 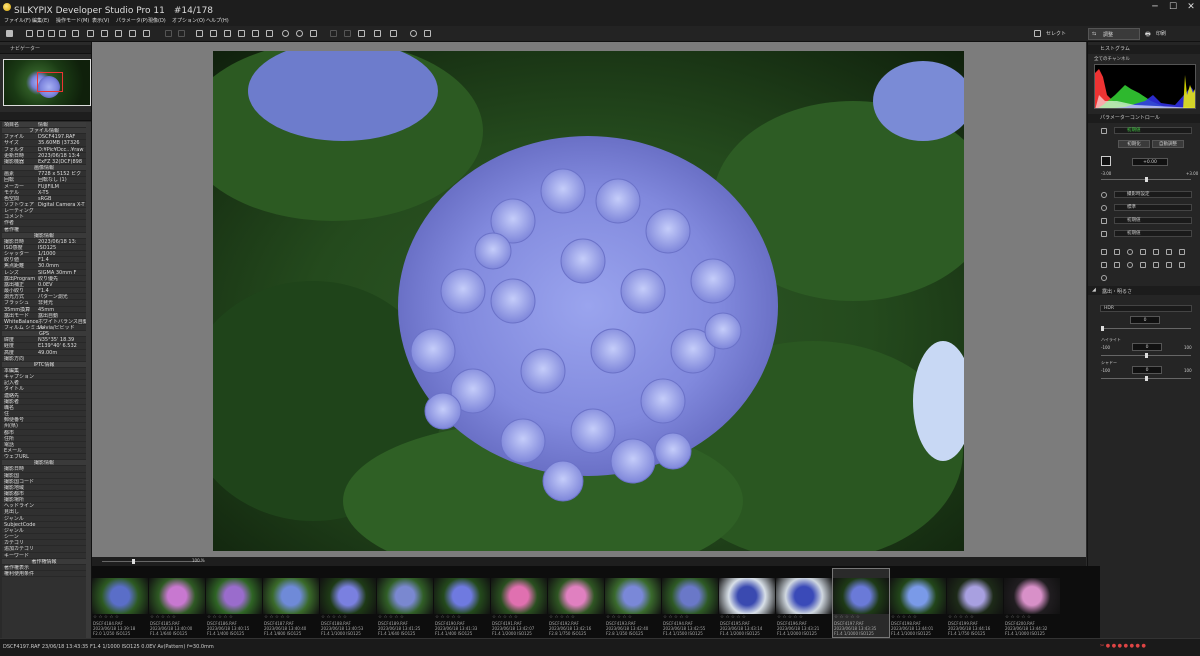 What do you see at coordinates (49, 81) in the screenshot?
I see `nav-view-rect` at bounding box center [49, 81].